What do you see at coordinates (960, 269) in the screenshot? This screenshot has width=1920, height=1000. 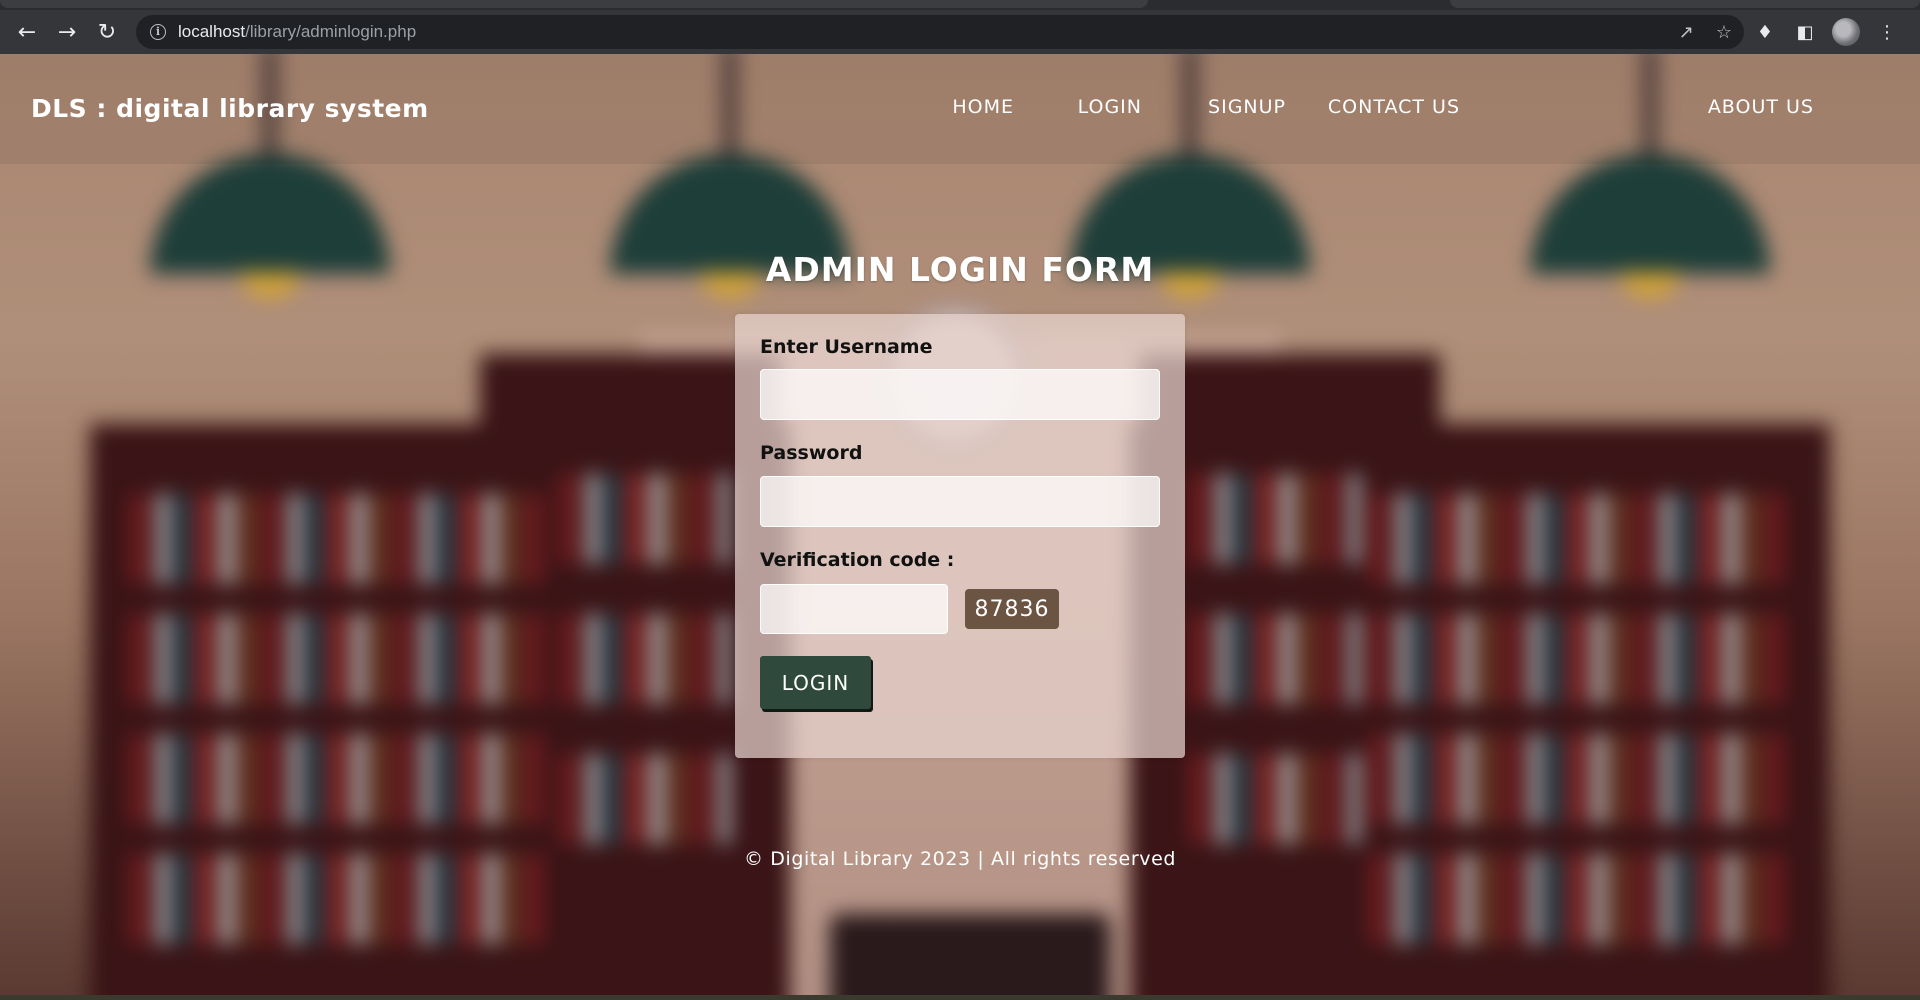 I see `form-title: ADMIN LOGIN FORM` at bounding box center [960, 269].